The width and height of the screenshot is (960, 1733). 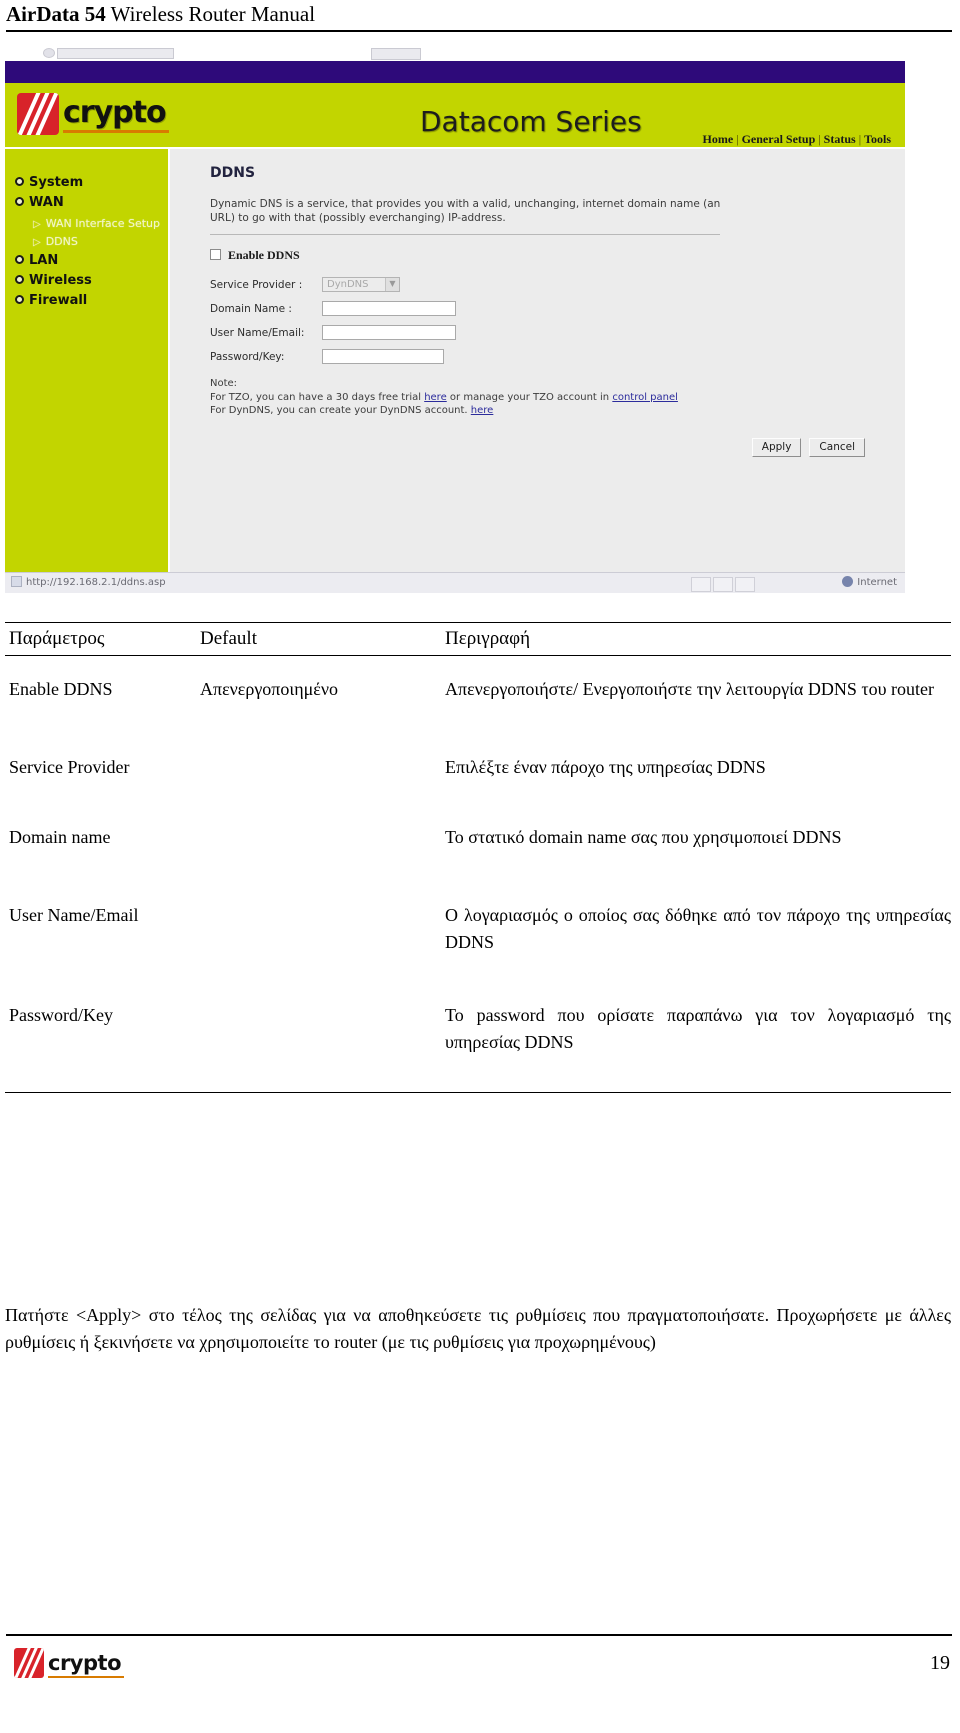 What do you see at coordinates (256, 285) in the screenshot?
I see `field-label: Service Provider :` at bounding box center [256, 285].